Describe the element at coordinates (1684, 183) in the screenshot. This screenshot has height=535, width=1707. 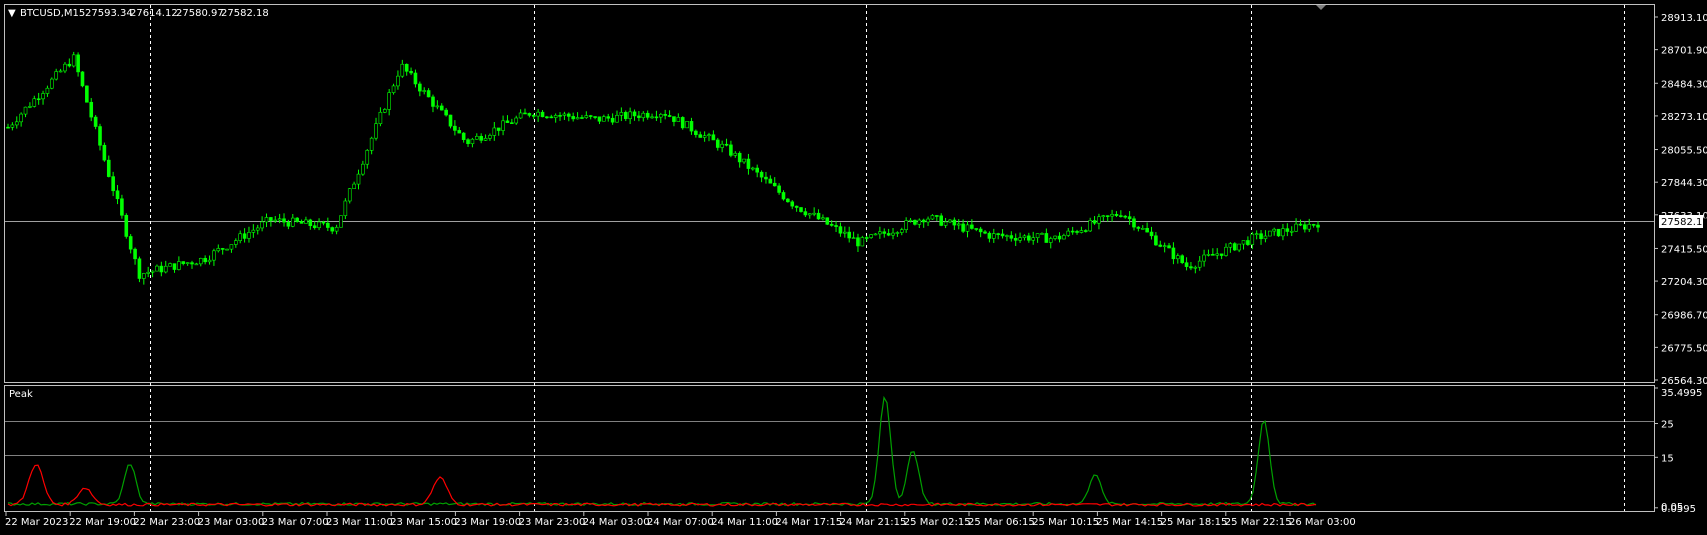
I see `price-tick-label: 27844.30` at that location.